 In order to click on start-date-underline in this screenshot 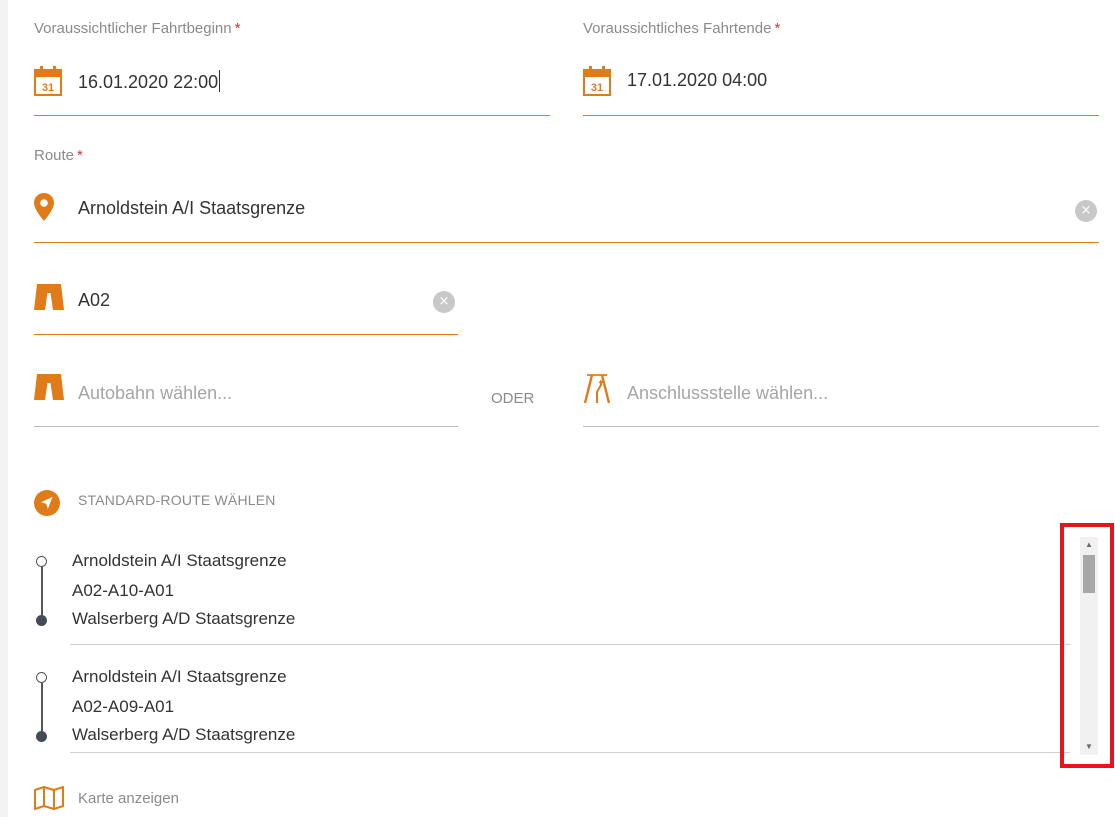, I will do `click(292, 115)`.